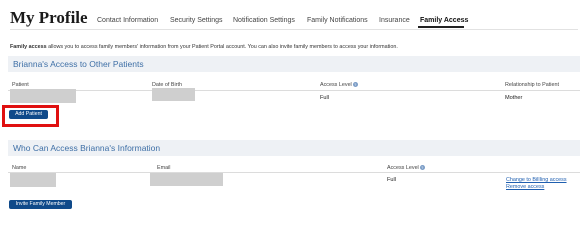  What do you see at coordinates (20, 85) in the screenshot?
I see `column-header-patient: Patient` at bounding box center [20, 85].